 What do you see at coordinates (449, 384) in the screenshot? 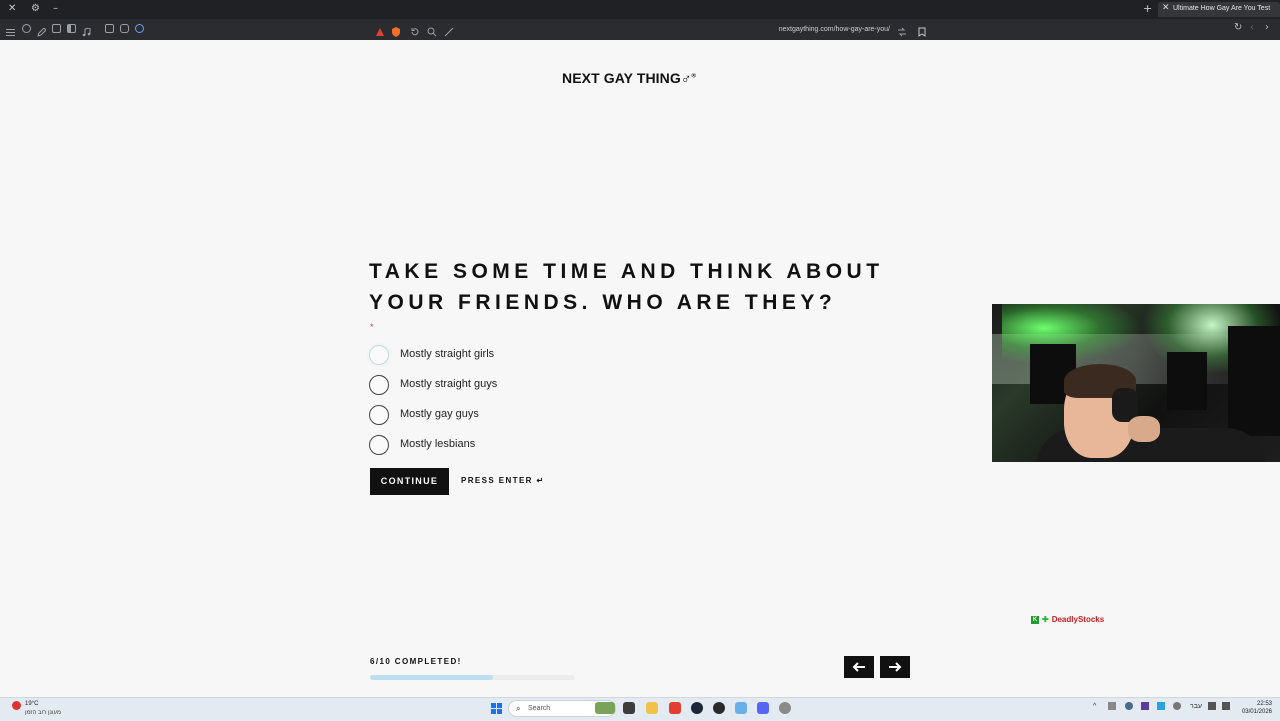
I see `option-label: Mostly straight guys` at bounding box center [449, 384].